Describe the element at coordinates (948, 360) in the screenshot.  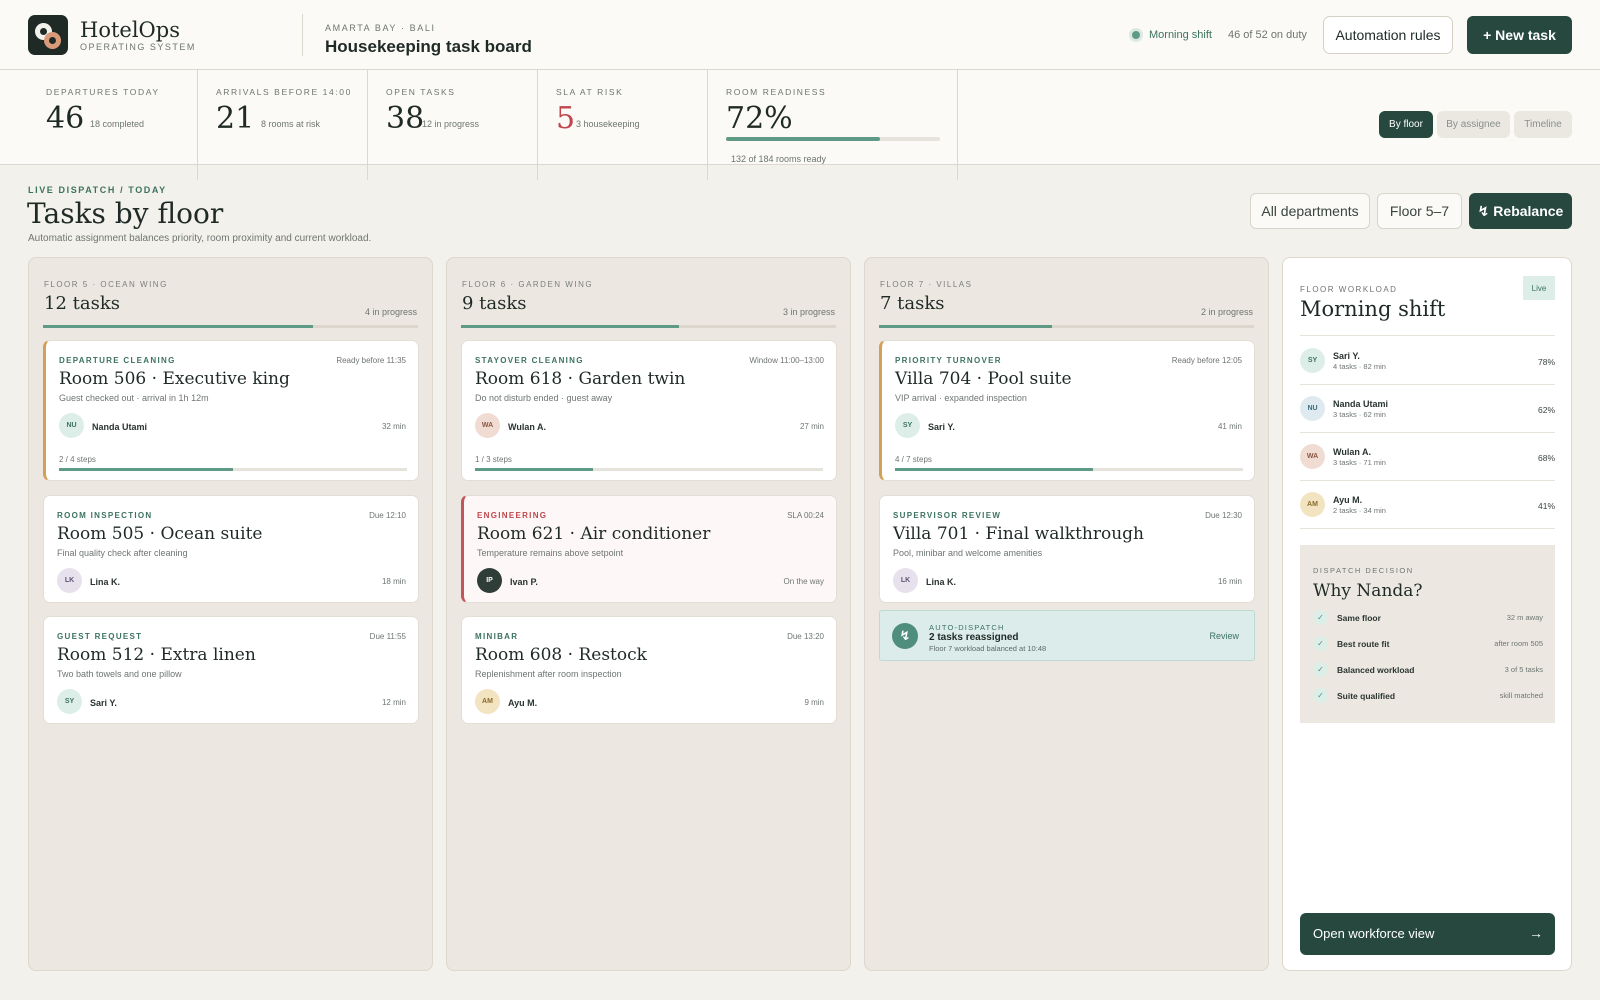
I see `task-type: PRIORITY TURNOVER` at that location.